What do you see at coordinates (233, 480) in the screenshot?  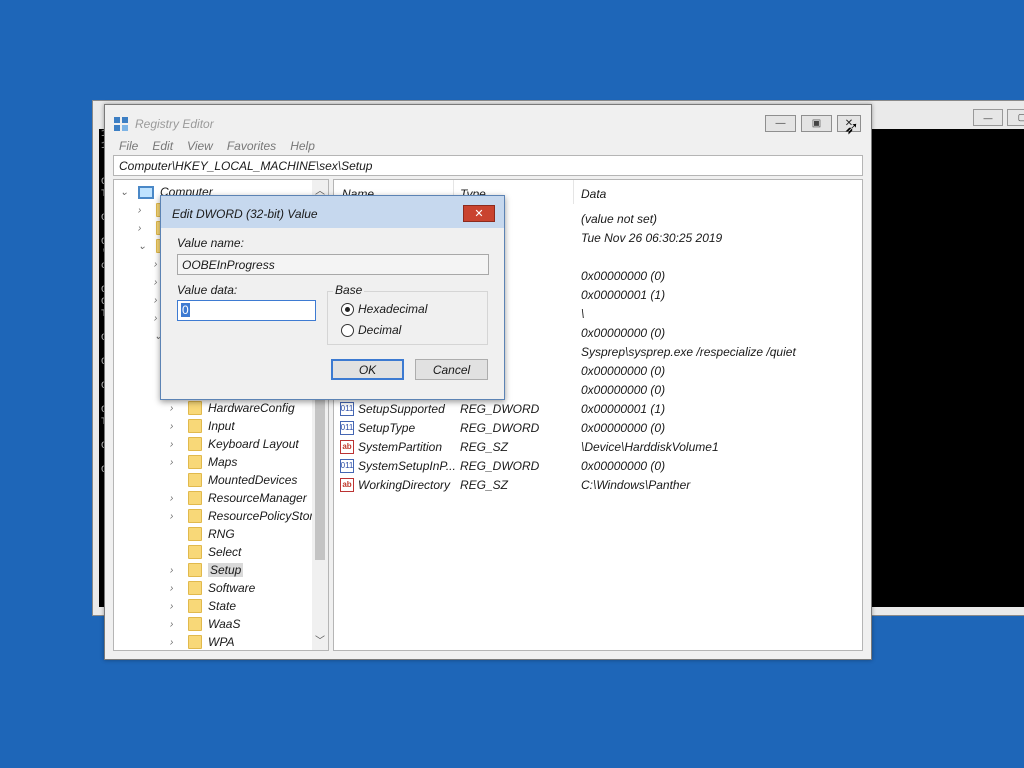 I see `tree-item-mounteddevices: MountedDevices` at bounding box center [233, 480].